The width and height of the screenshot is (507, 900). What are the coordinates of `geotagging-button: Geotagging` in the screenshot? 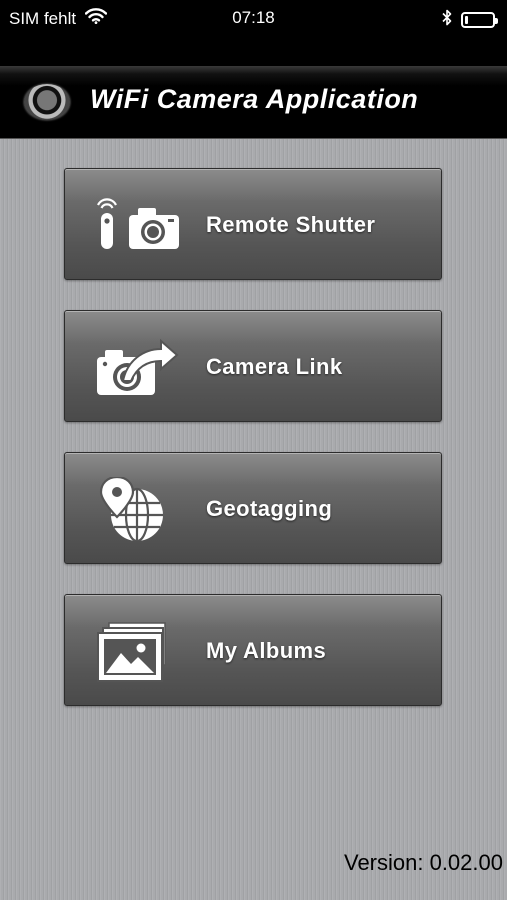 It's located at (253, 508).